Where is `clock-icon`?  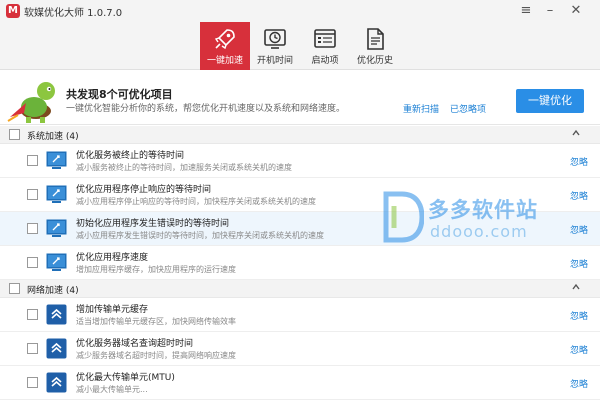 clock-icon is located at coordinates (275, 39).